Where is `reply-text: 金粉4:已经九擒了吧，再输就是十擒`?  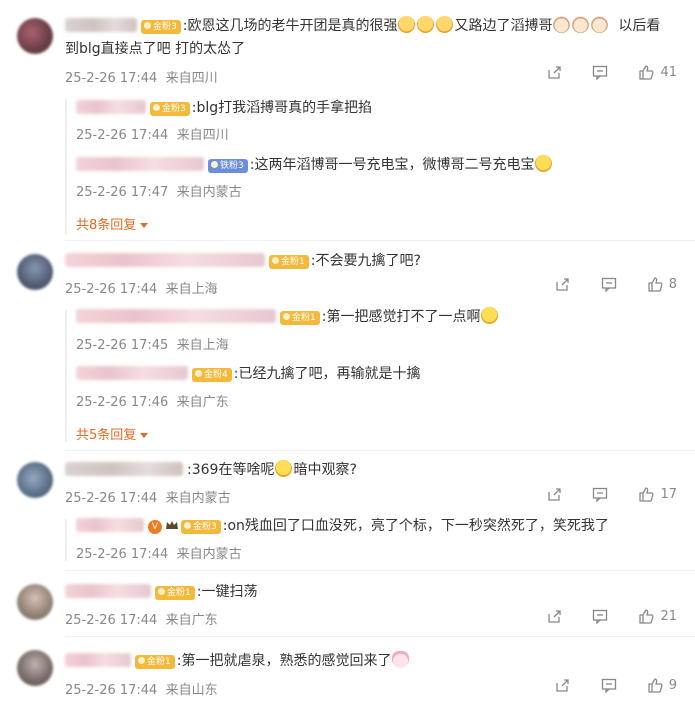
reply-text: 金粉4:已经九擒了吧，再输就是十擒 is located at coordinates (248, 374).